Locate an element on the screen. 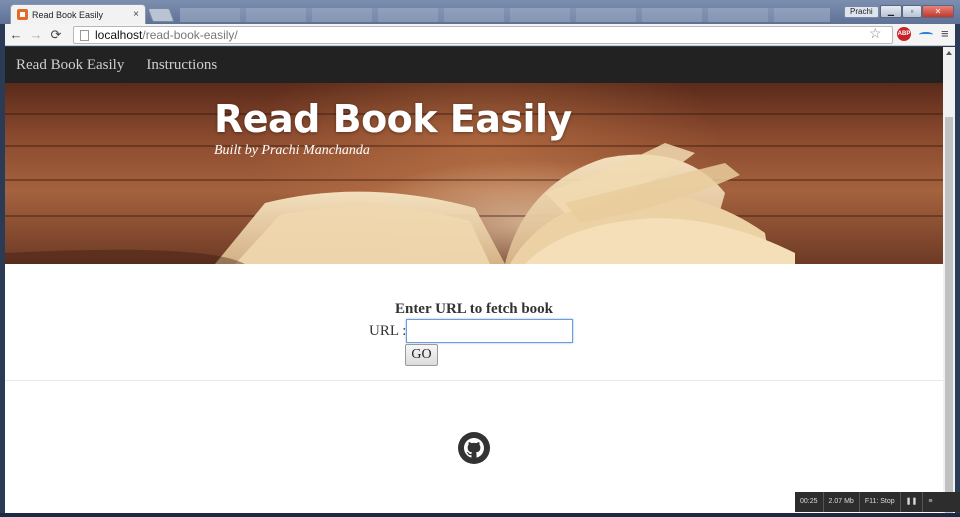  favicon-icon is located at coordinates (22, 14).